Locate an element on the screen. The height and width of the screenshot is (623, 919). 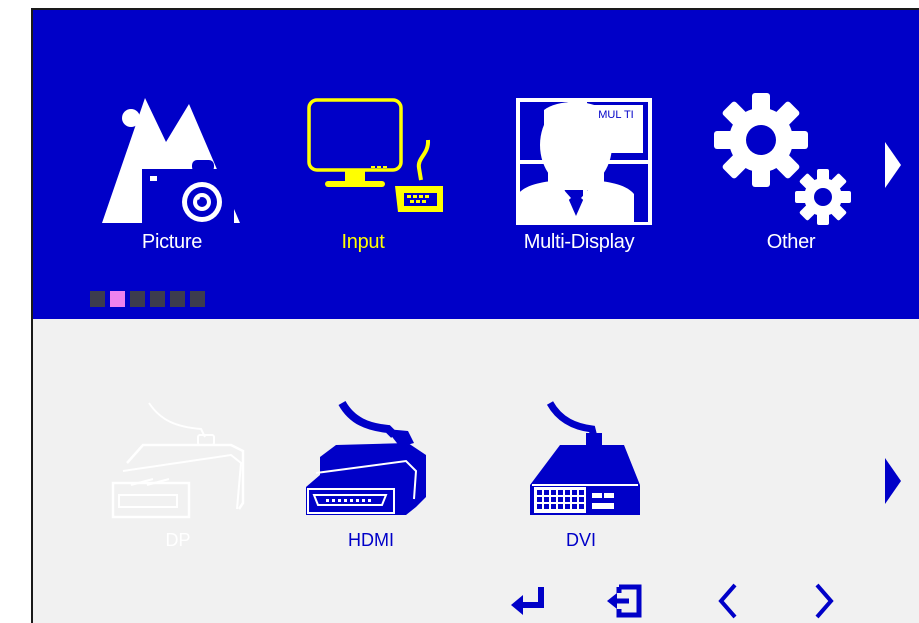
exit-icon is located at coordinates (625, 601).